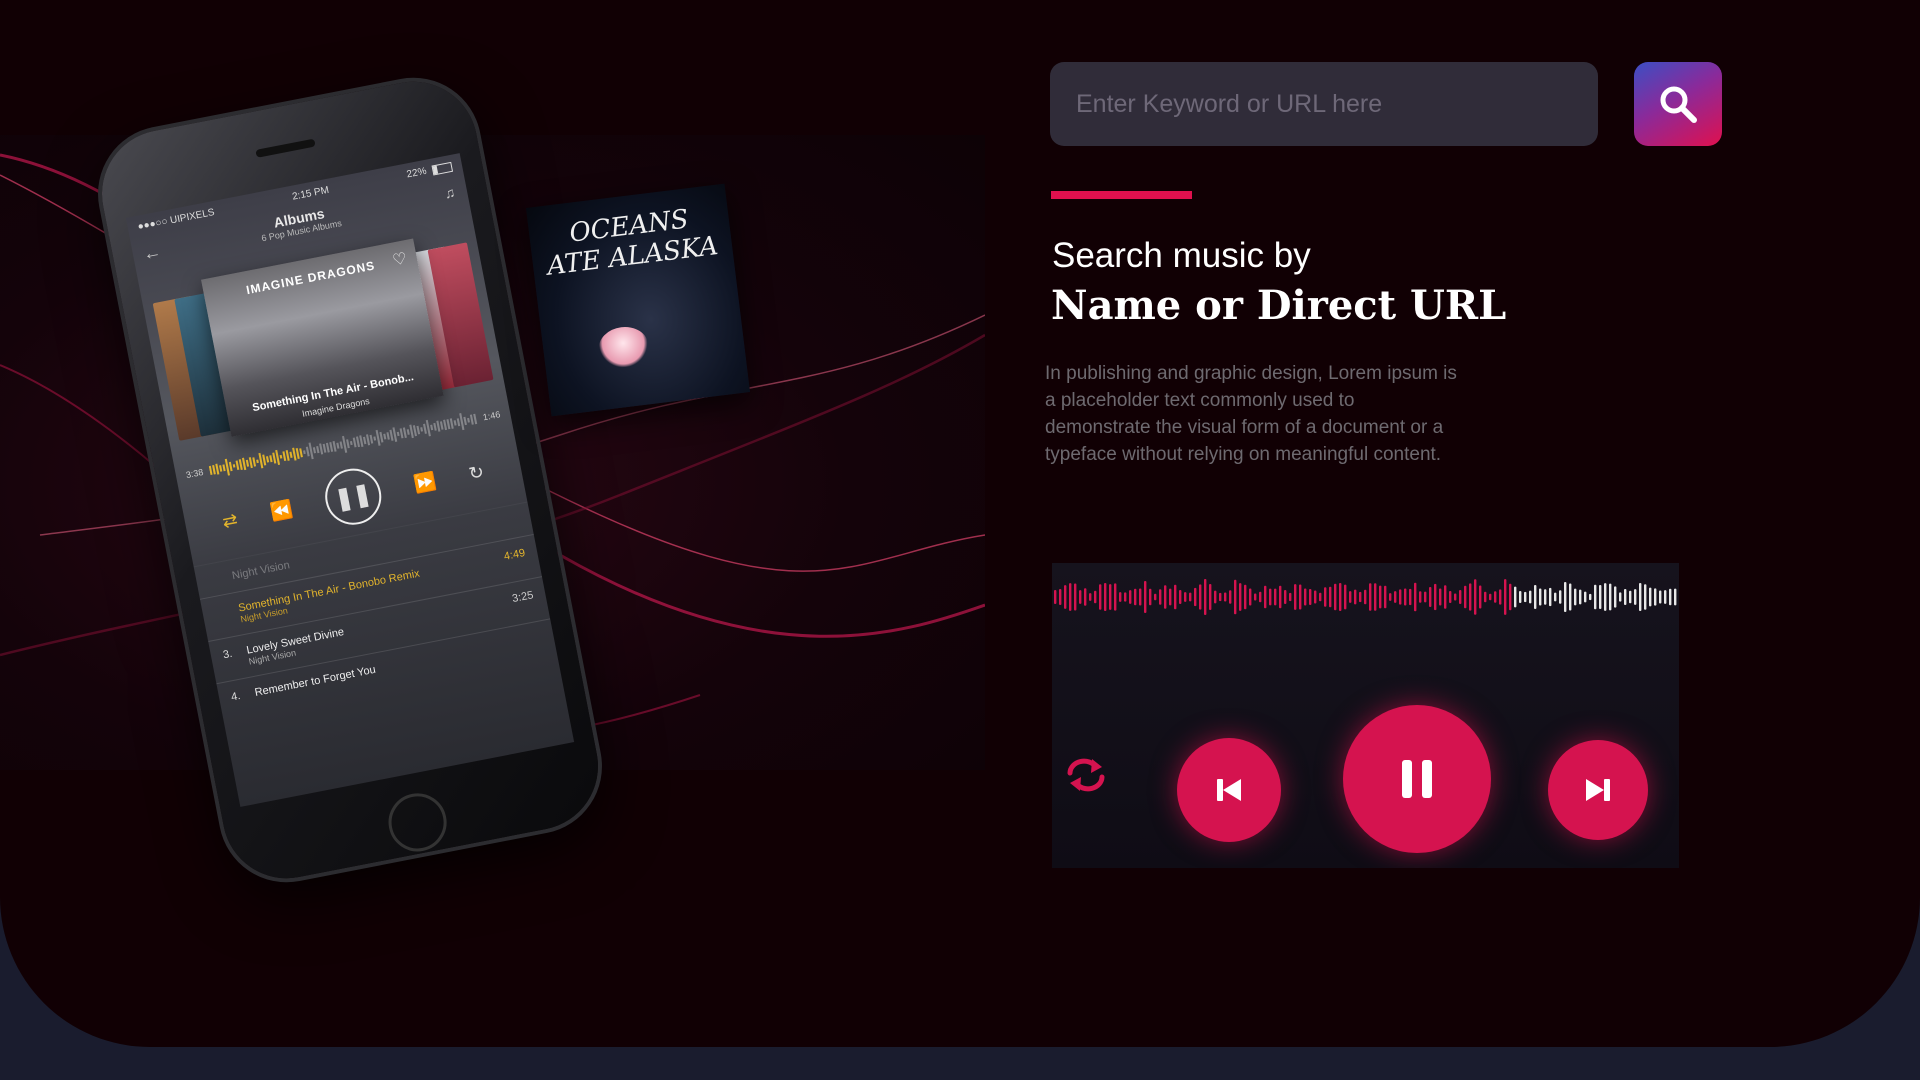 The height and width of the screenshot is (1080, 1920). What do you see at coordinates (152, 253) in the screenshot?
I see `back-arrow-icon: ←` at bounding box center [152, 253].